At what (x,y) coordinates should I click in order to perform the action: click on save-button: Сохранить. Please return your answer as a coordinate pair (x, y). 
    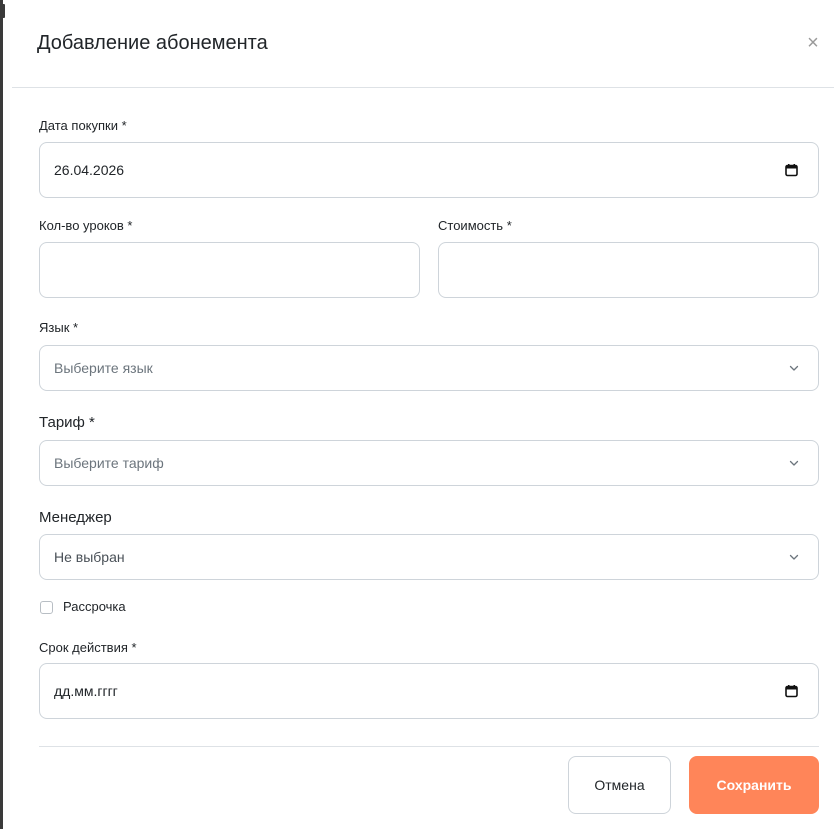
    Looking at the image, I should click on (754, 785).